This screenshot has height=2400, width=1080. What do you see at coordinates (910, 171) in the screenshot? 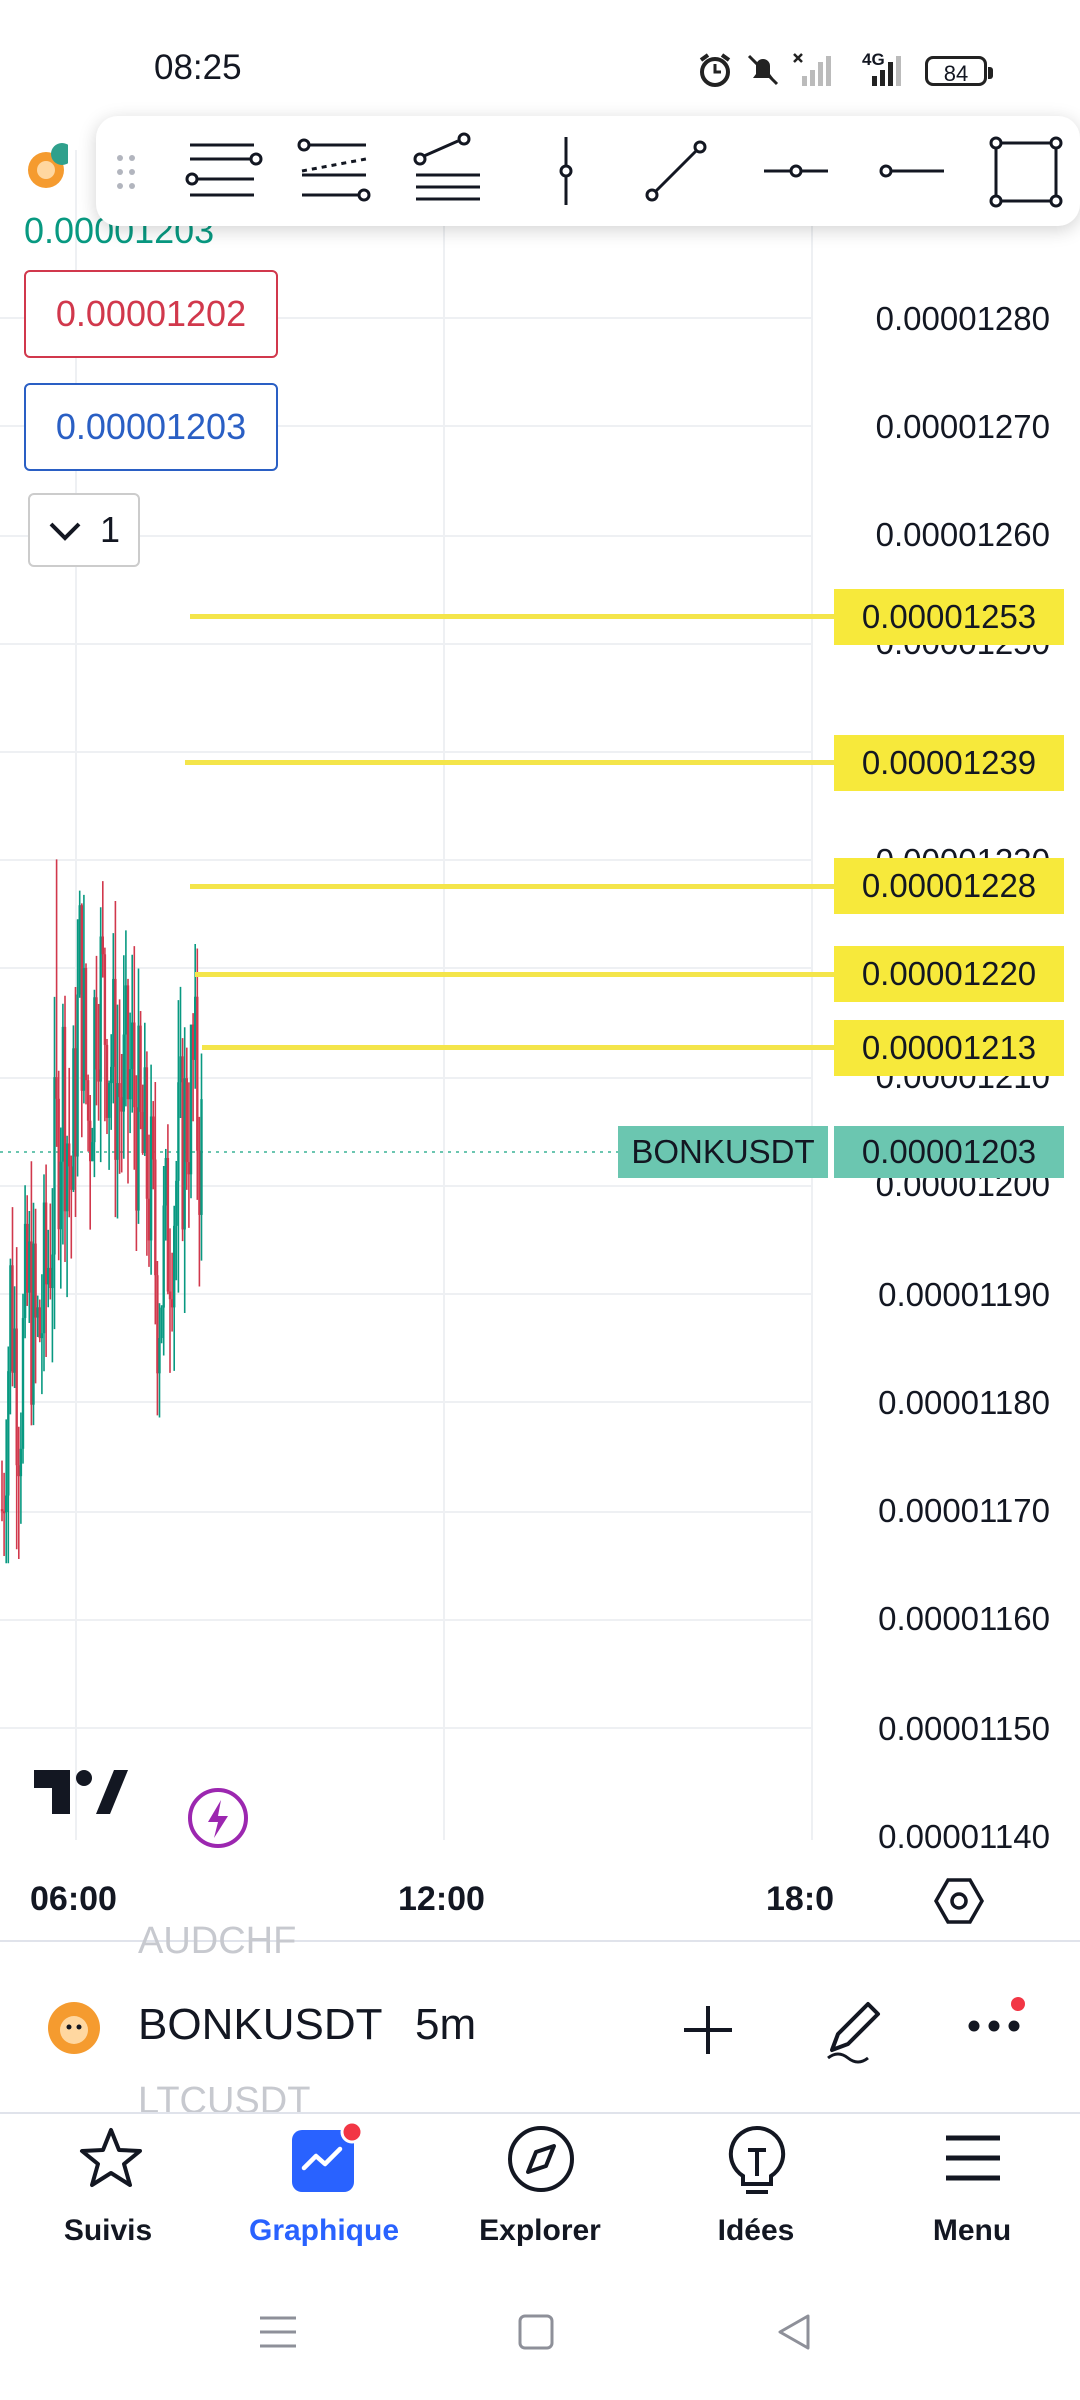
I see `horizontal-segment-icon` at bounding box center [910, 171].